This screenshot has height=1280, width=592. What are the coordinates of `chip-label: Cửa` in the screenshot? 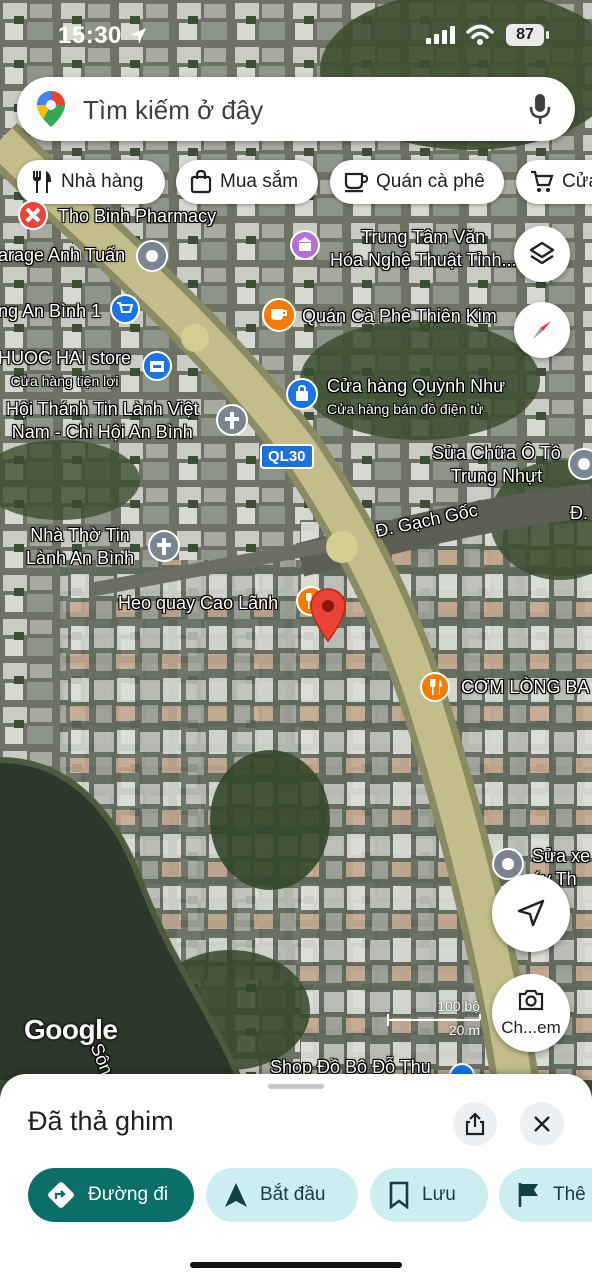 It's located at (577, 181).